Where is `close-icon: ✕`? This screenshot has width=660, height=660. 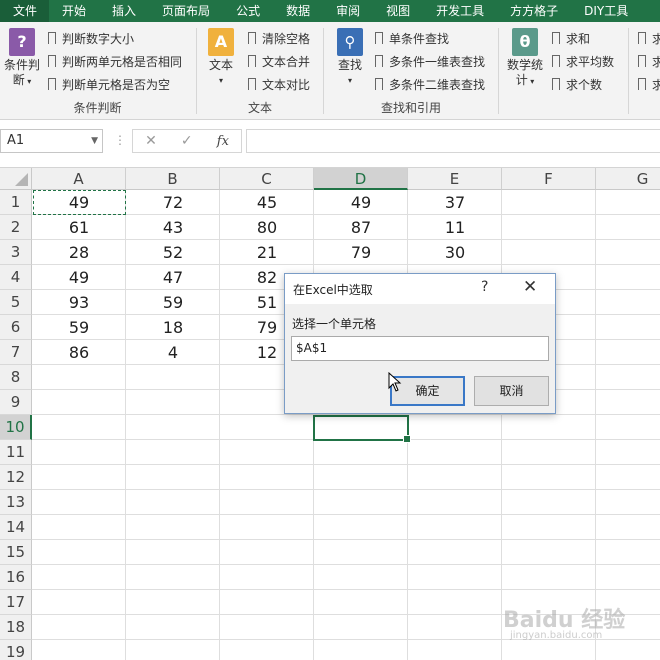 close-icon: ✕ is located at coordinates (530, 287).